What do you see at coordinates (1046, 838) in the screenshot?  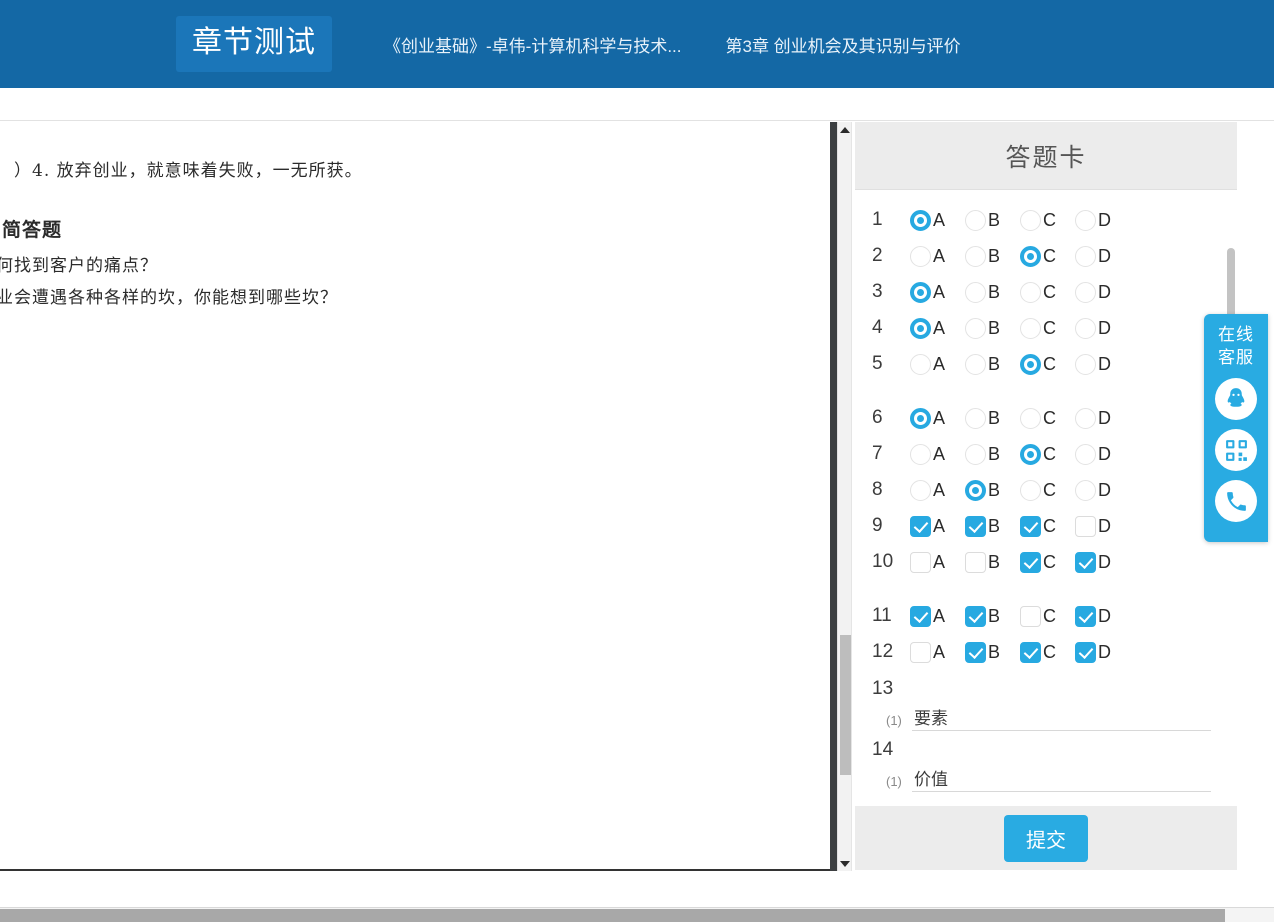 I see `submit-button: 提交` at bounding box center [1046, 838].